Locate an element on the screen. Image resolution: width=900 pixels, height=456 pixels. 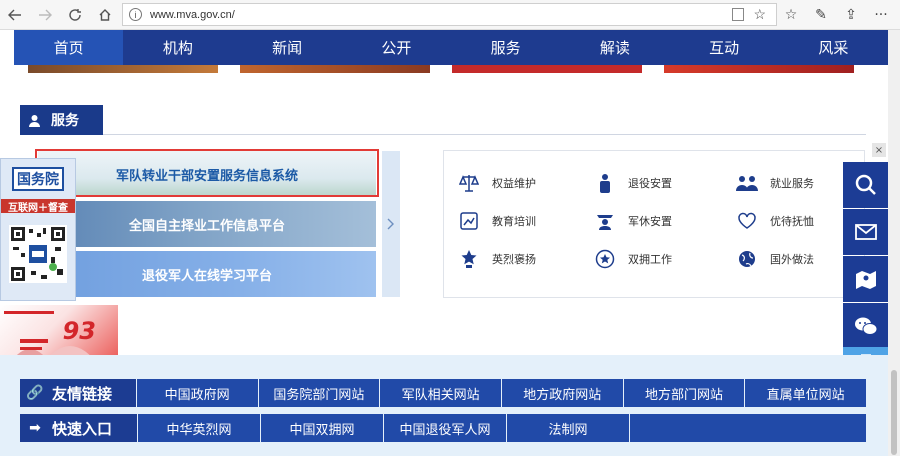
user-service-icon is located at coordinates (34, 120).